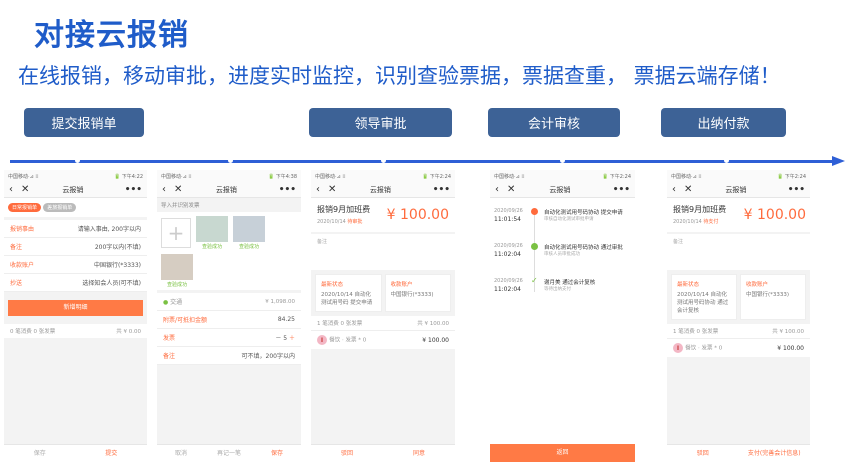 The height and width of the screenshot is (466, 860). I want to click on step-submit: 提交报销单, so click(84, 122).